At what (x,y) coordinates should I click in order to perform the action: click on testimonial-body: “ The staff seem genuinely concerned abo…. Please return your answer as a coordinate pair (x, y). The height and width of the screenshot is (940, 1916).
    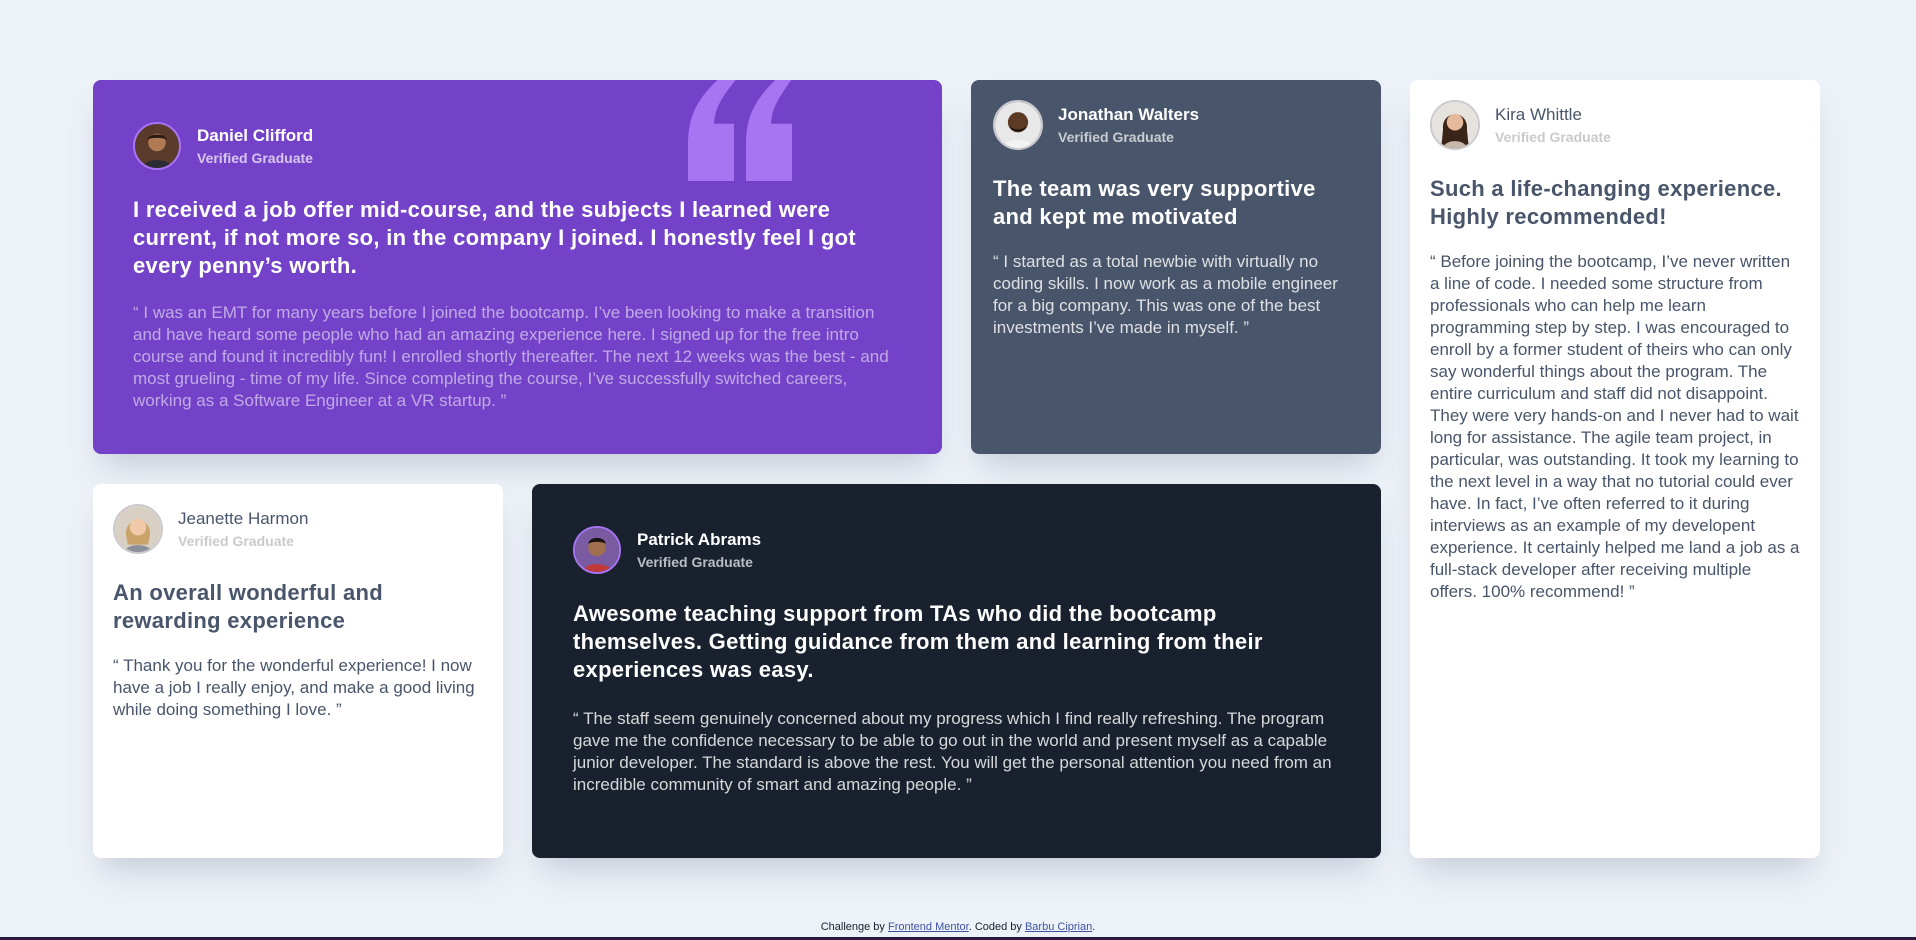
    Looking at the image, I should click on (952, 751).